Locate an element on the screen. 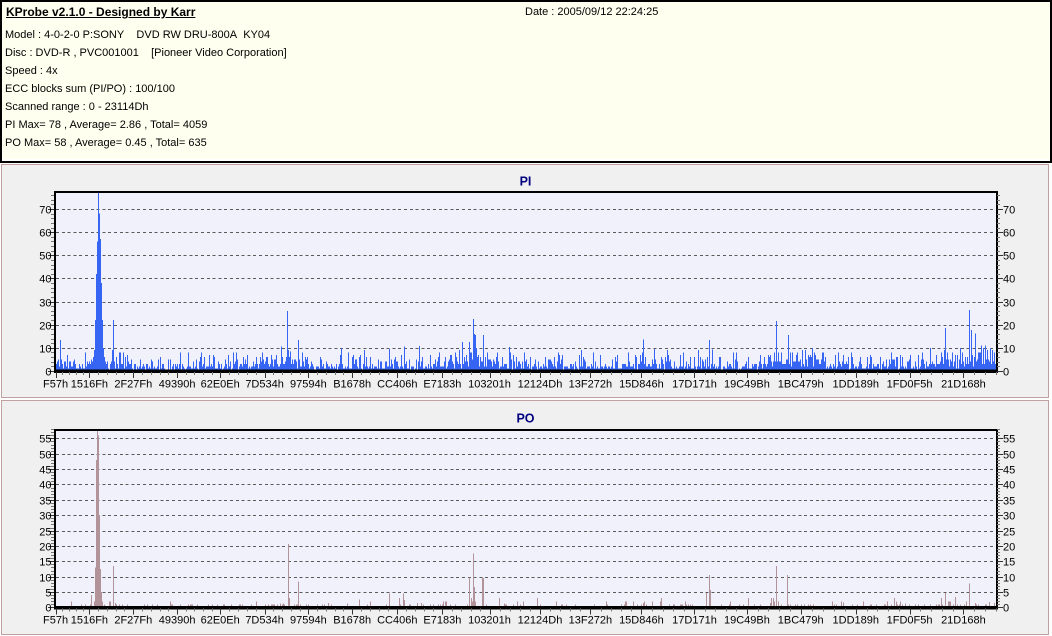 The image size is (1052, 636). svg-text: PO is located at coordinates (525, 419).